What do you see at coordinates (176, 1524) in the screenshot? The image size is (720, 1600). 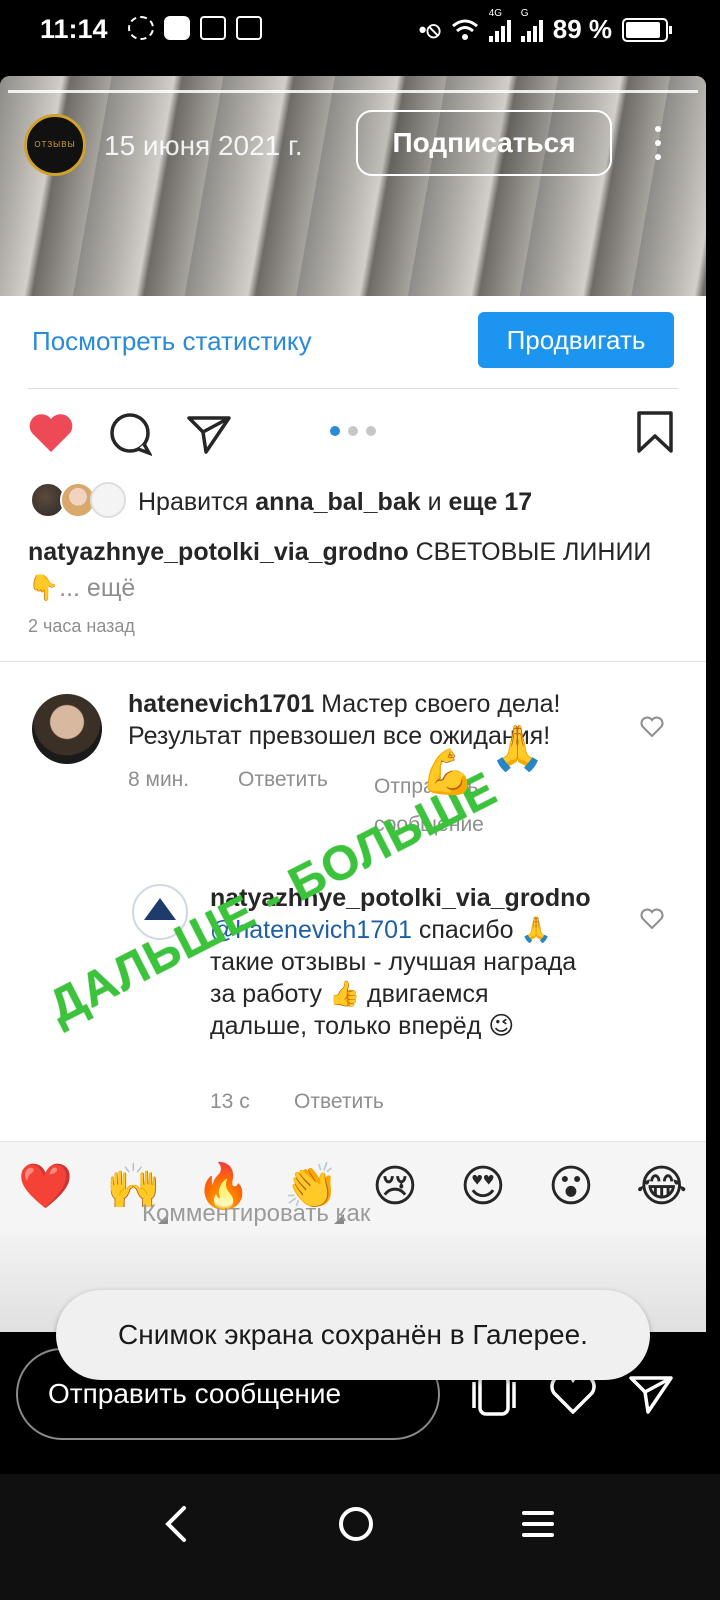 I see `back-icon` at bounding box center [176, 1524].